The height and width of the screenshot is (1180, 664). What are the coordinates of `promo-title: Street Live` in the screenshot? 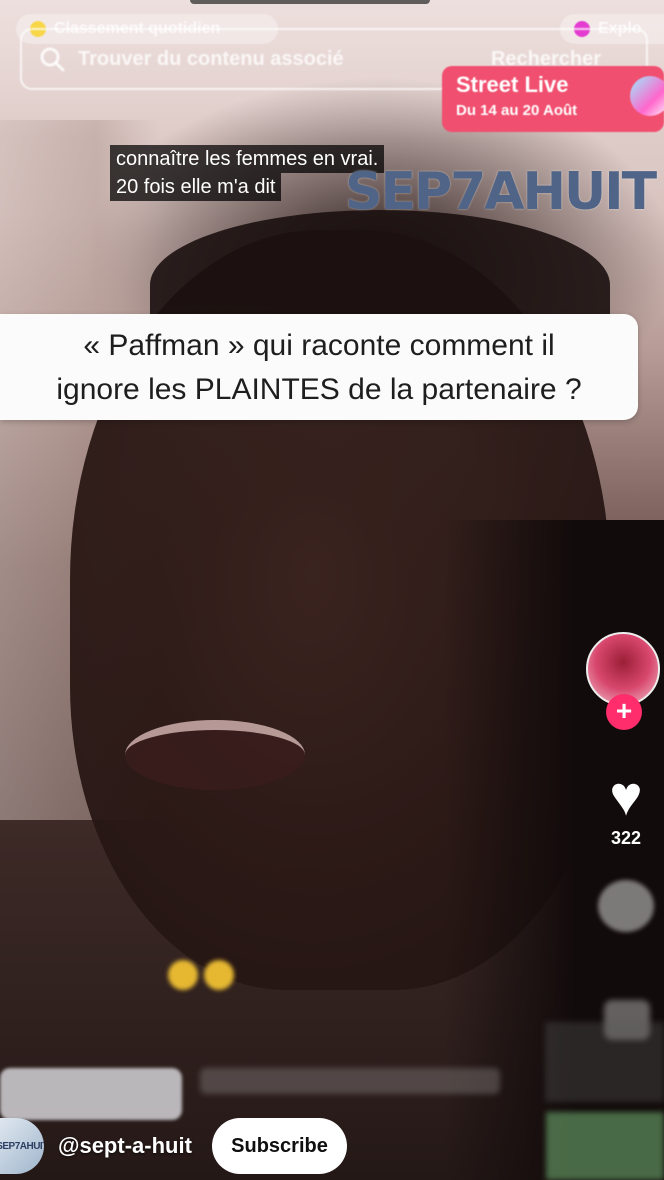 It's located at (512, 84).